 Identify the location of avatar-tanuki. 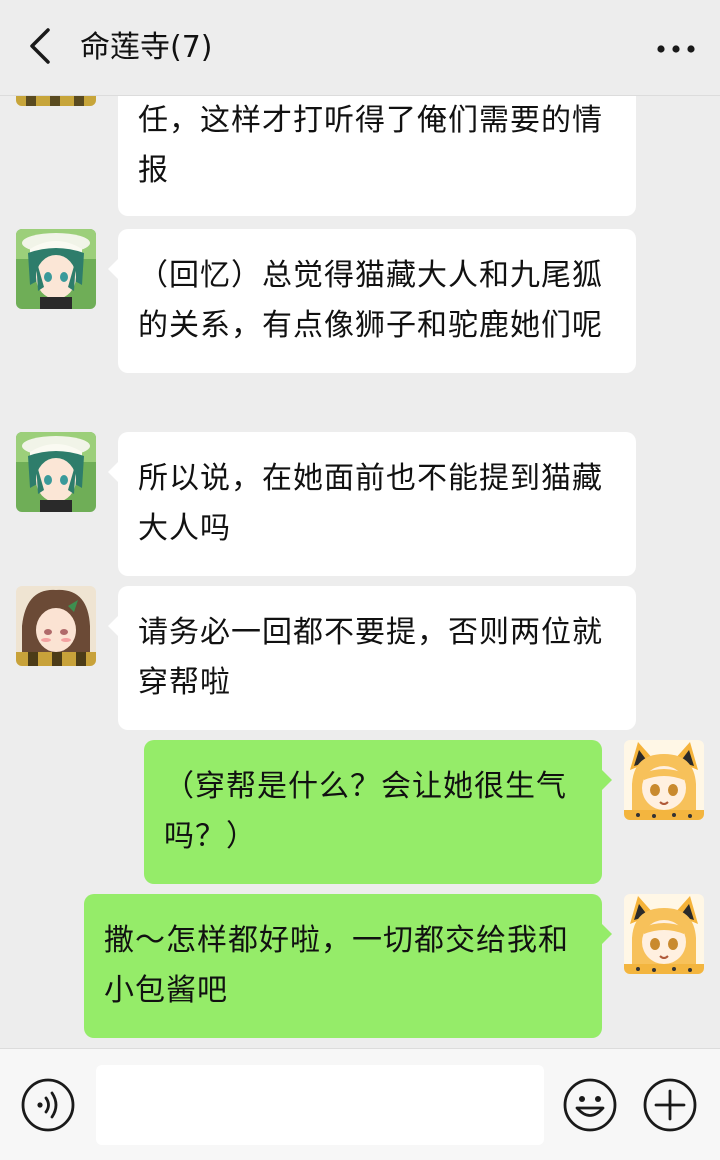
(56, 626).